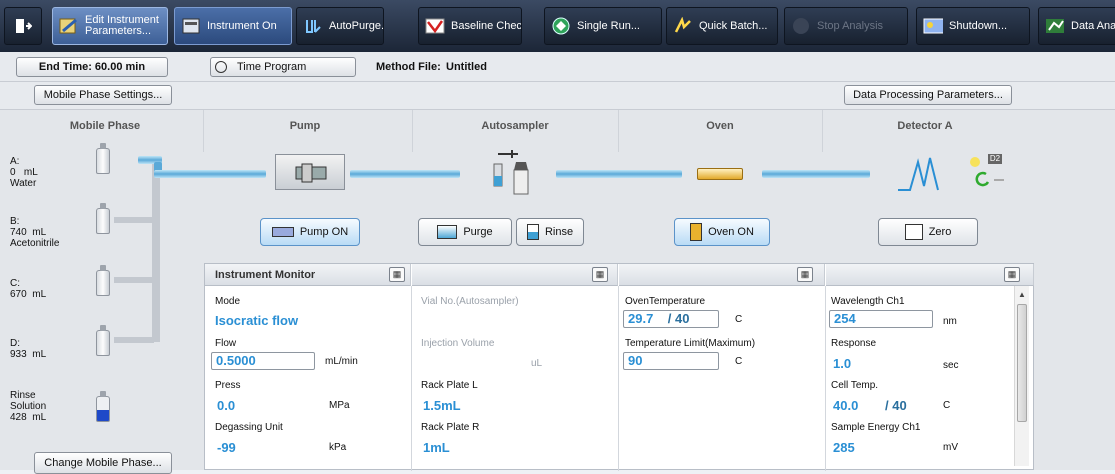 The width and height of the screenshot is (1115, 474). What do you see at coordinates (470, 301) in the screenshot?
I see `vial-no-label: Vial No.(Autosampler)` at bounding box center [470, 301].